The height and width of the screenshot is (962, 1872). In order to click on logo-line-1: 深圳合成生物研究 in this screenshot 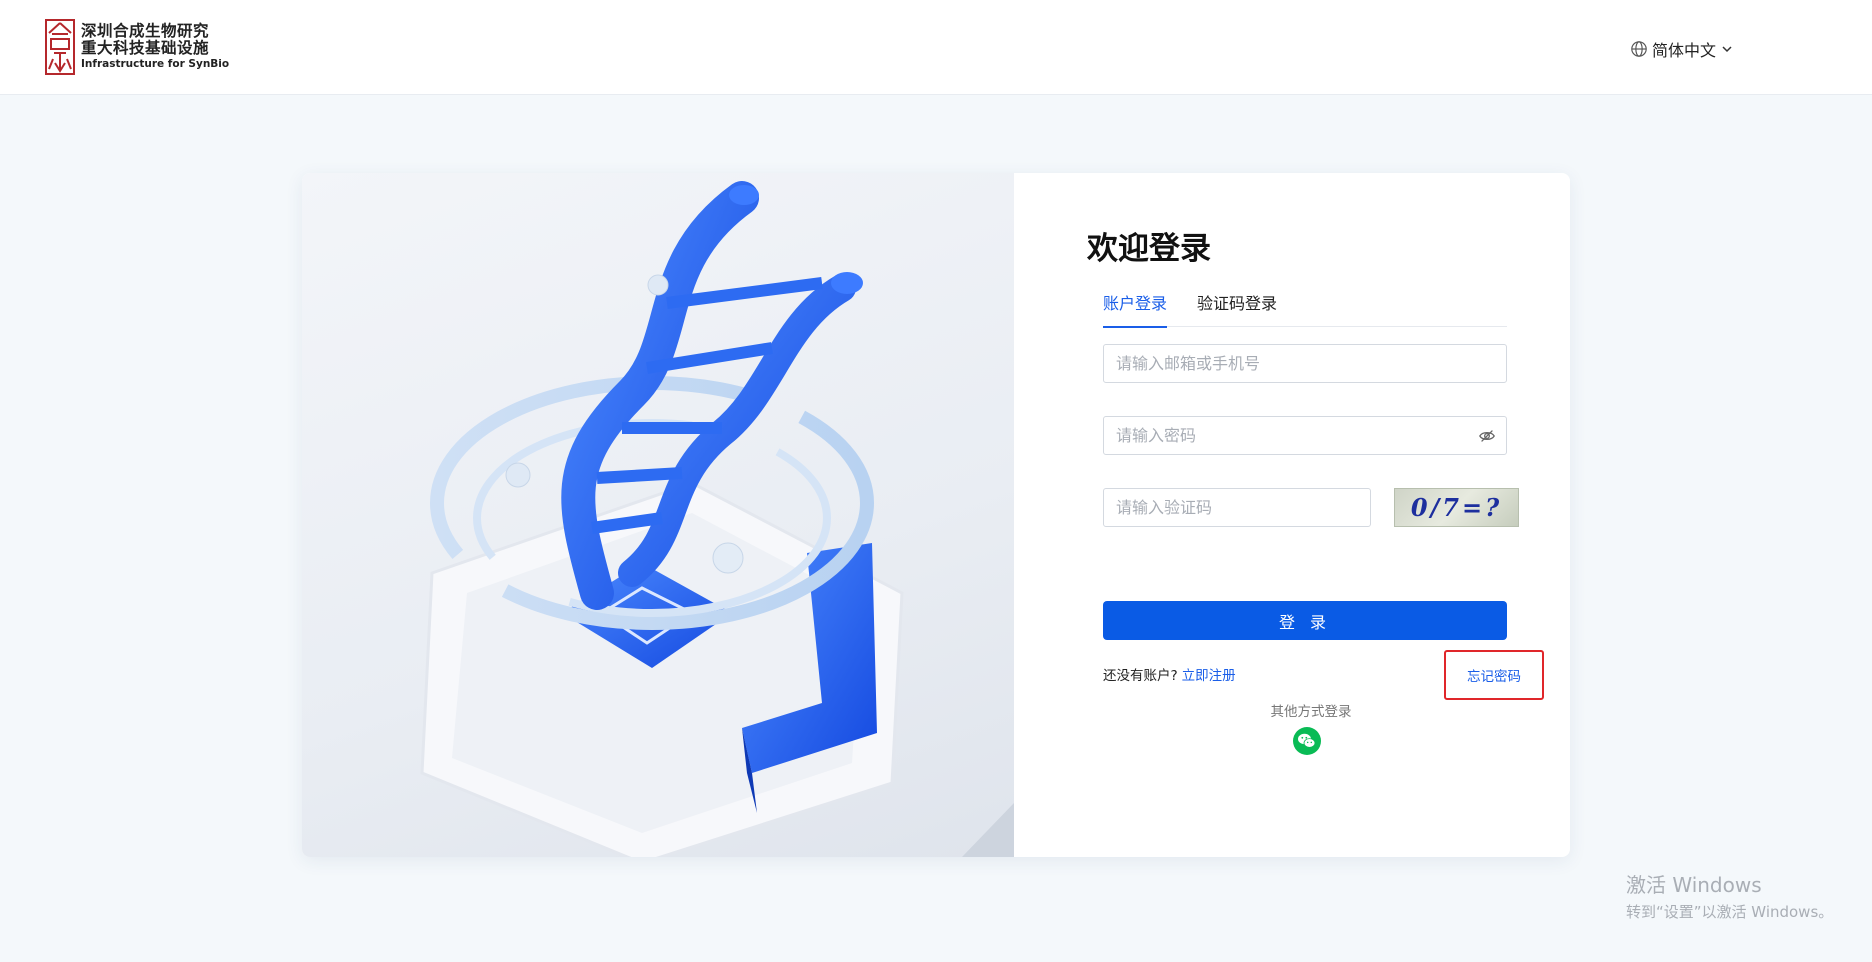, I will do `click(145, 30)`.